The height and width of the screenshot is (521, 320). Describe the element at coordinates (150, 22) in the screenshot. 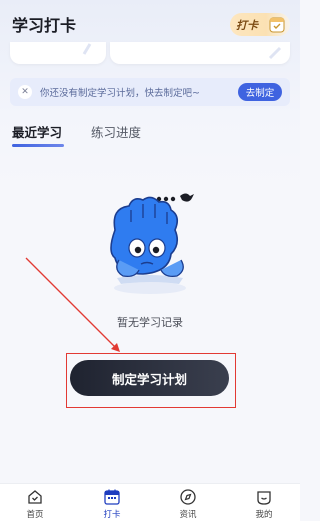

I see `app-header: 学习打卡 打卡` at that location.